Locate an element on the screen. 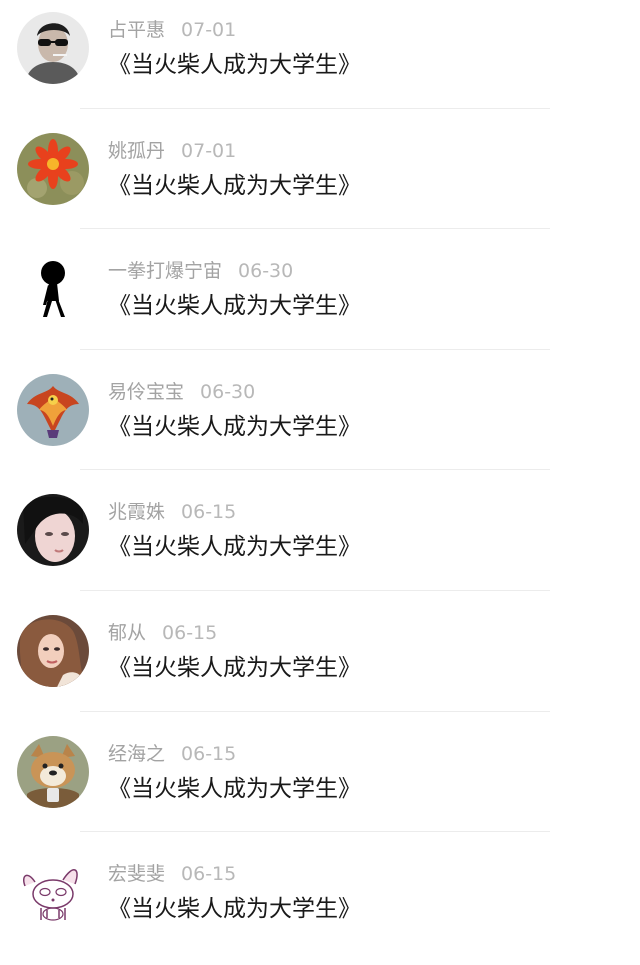 This screenshot has width=640, height=965. comment-meta: 易伶宝宝 06-30 is located at coordinates (181, 392).